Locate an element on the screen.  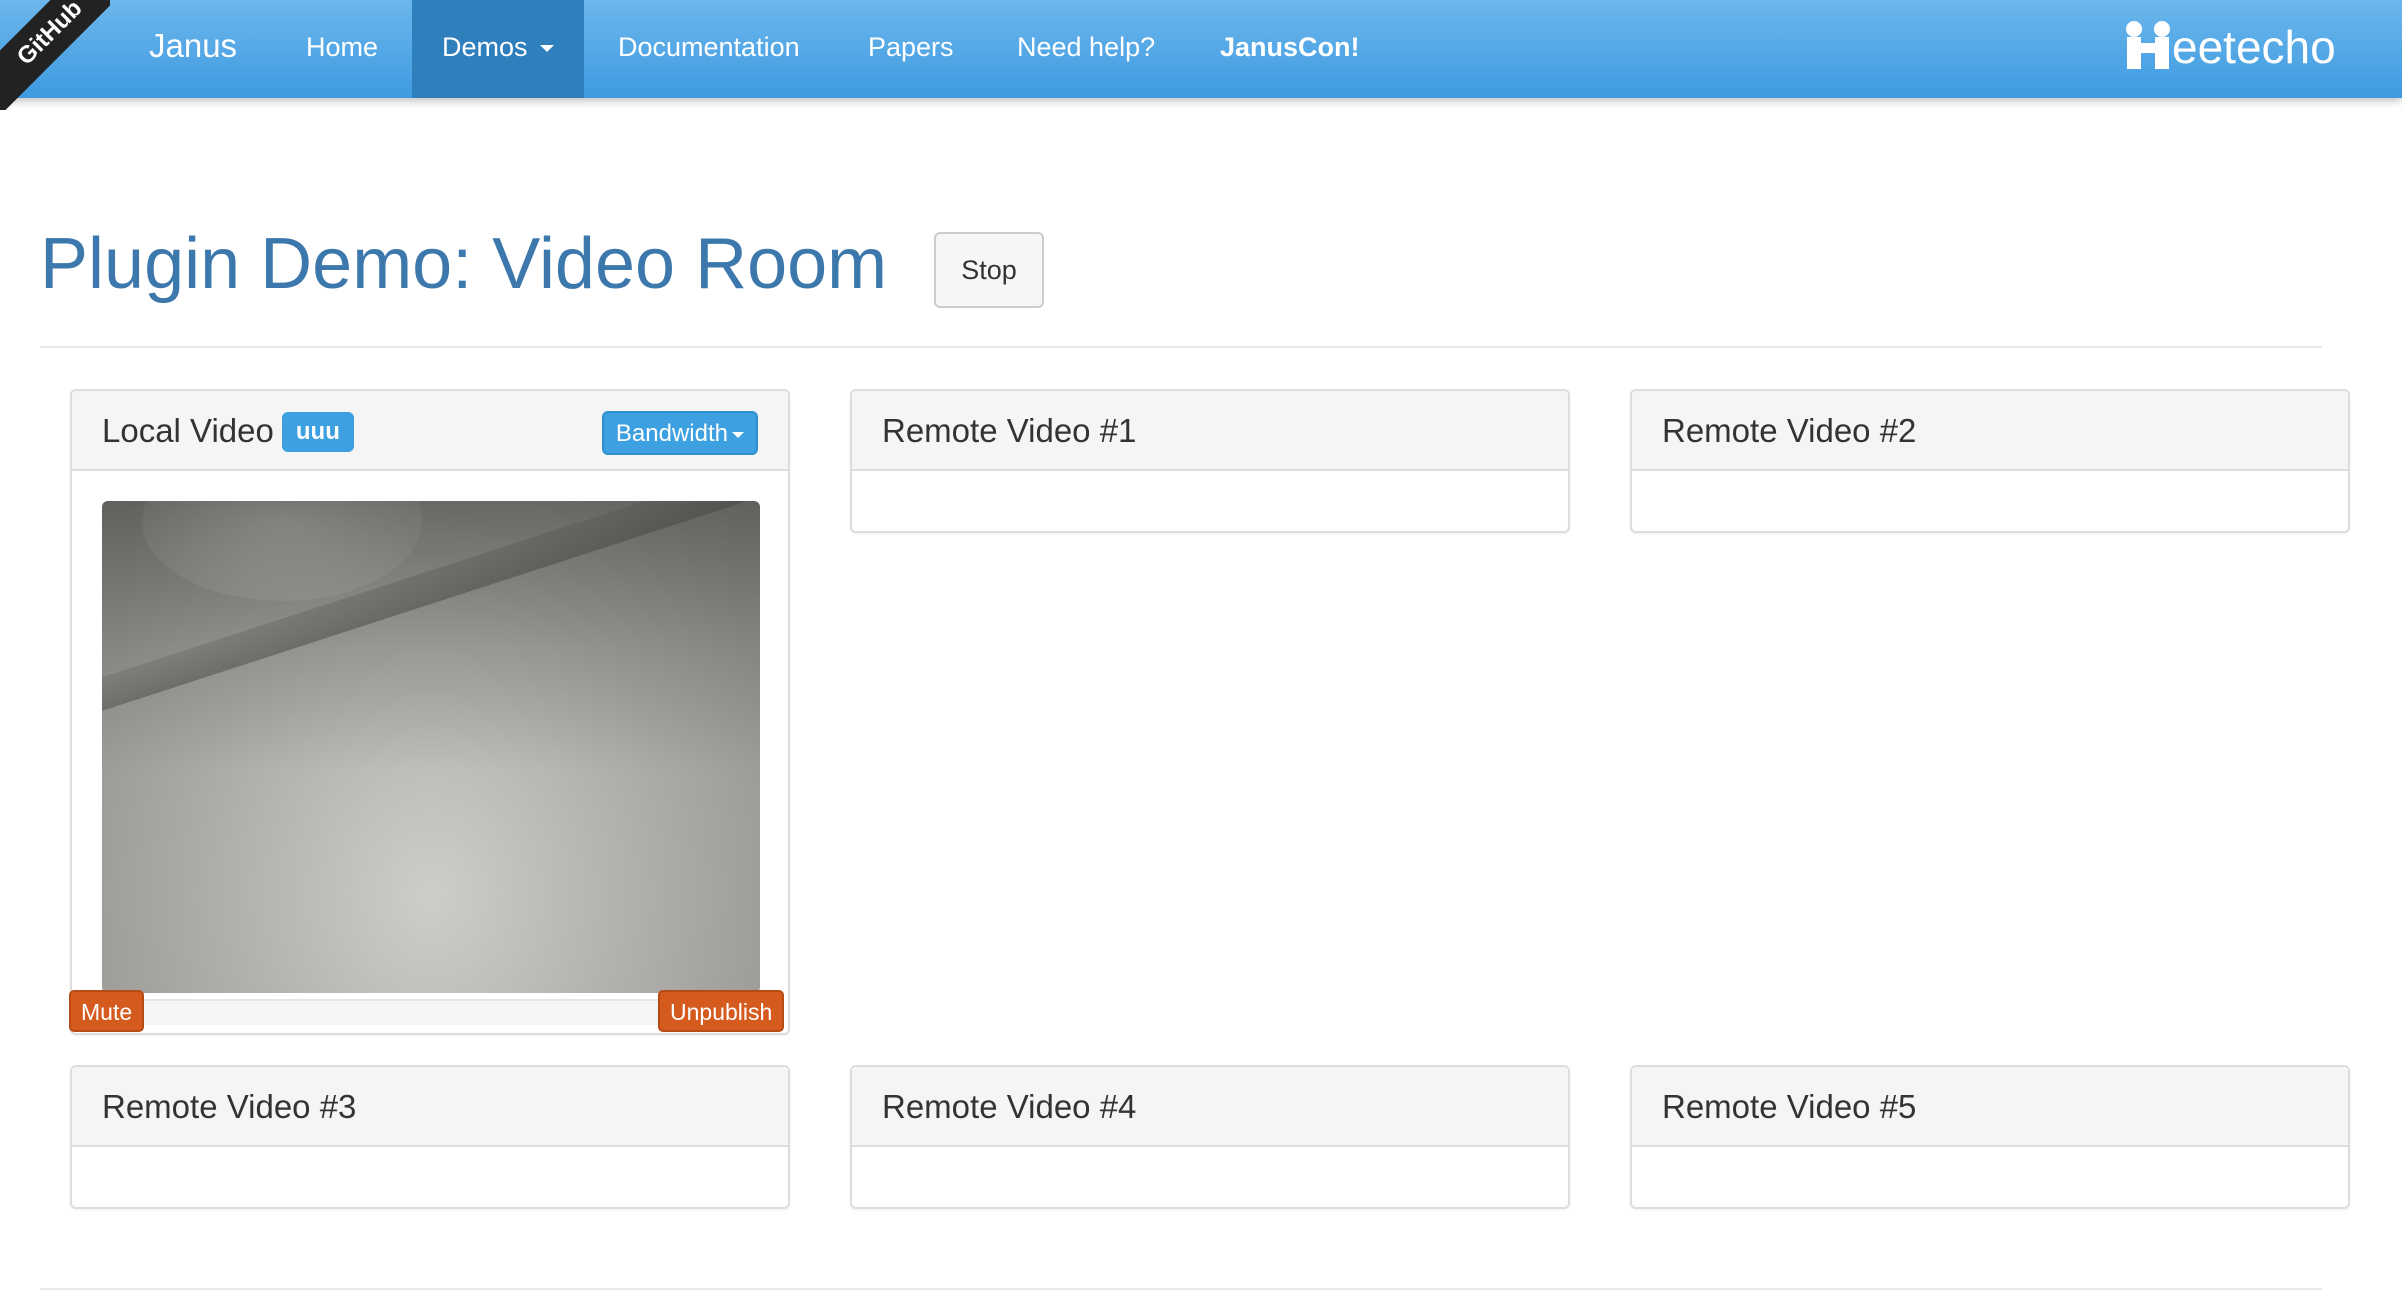
user-badge: uuu is located at coordinates (317, 432).